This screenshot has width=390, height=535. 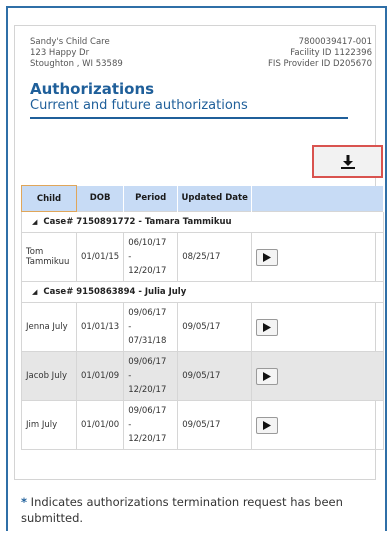 I want to click on column-header-updated-date: Updated Date, so click(x=215, y=198).